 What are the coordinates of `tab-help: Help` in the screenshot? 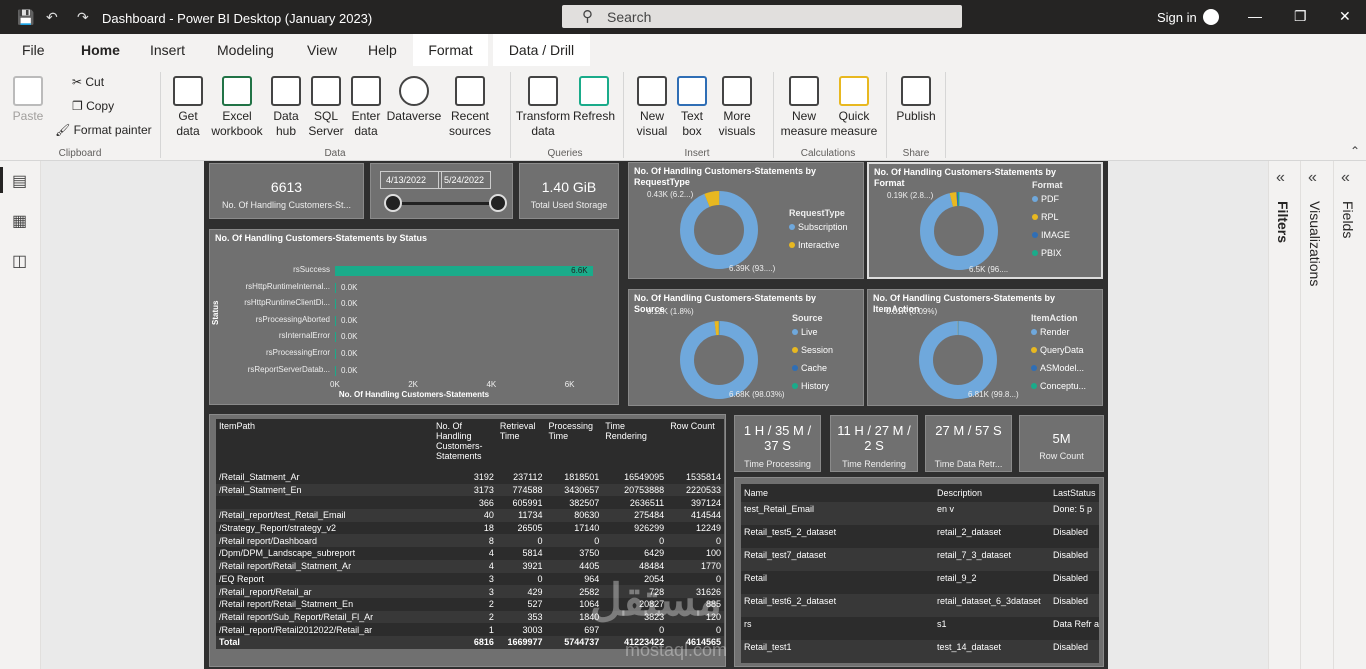 It's located at (382, 50).